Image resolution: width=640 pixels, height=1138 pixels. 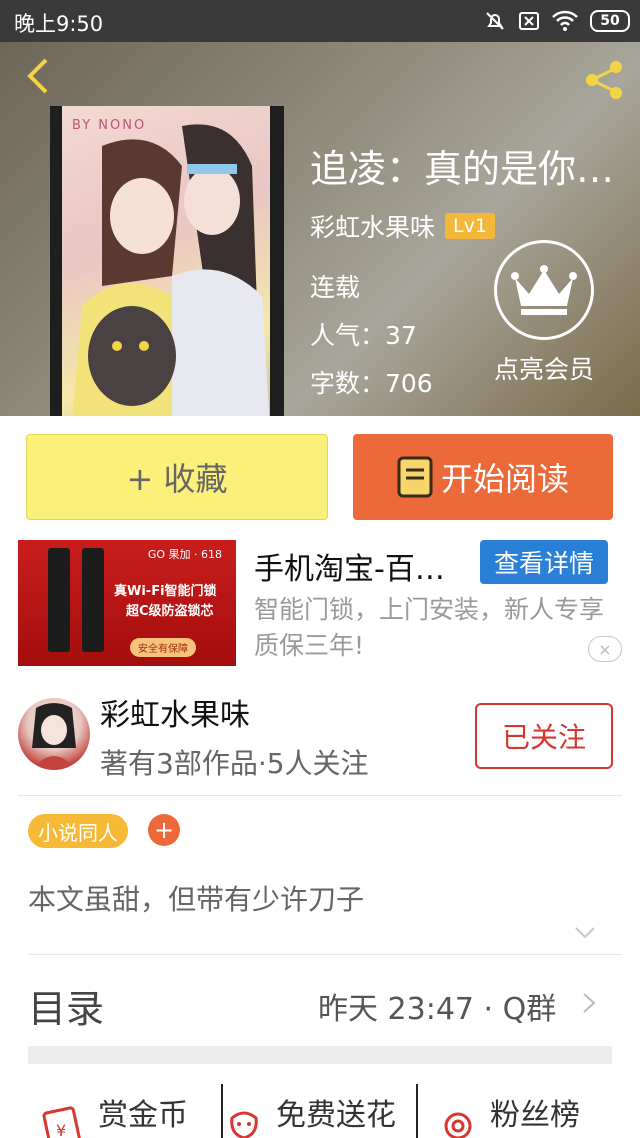 I want to click on section-gap, so click(x=320, y=1055).